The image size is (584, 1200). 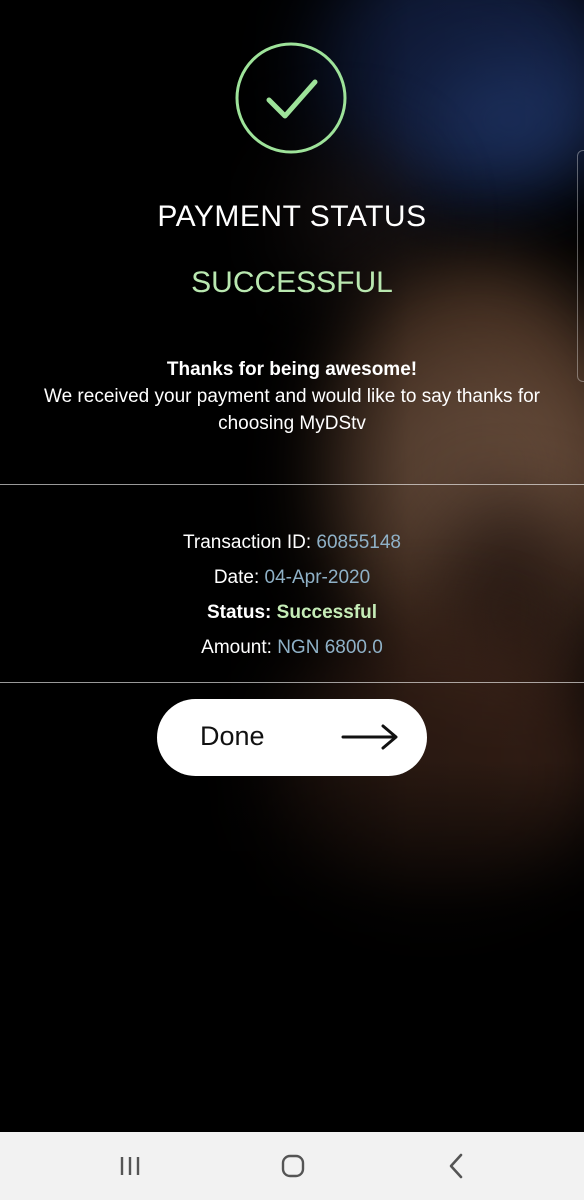 I want to click on page-title: PAYMENT STATUS, so click(x=292, y=216).